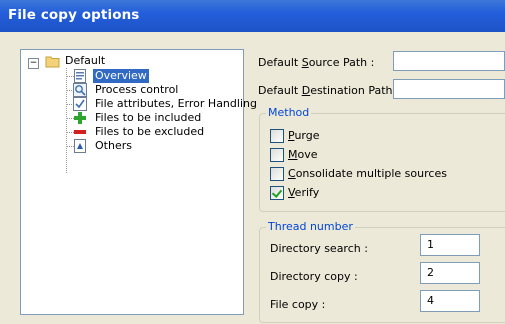 The image size is (505, 324). What do you see at coordinates (137, 89) in the screenshot?
I see `tree-item-label: Process control` at bounding box center [137, 89].